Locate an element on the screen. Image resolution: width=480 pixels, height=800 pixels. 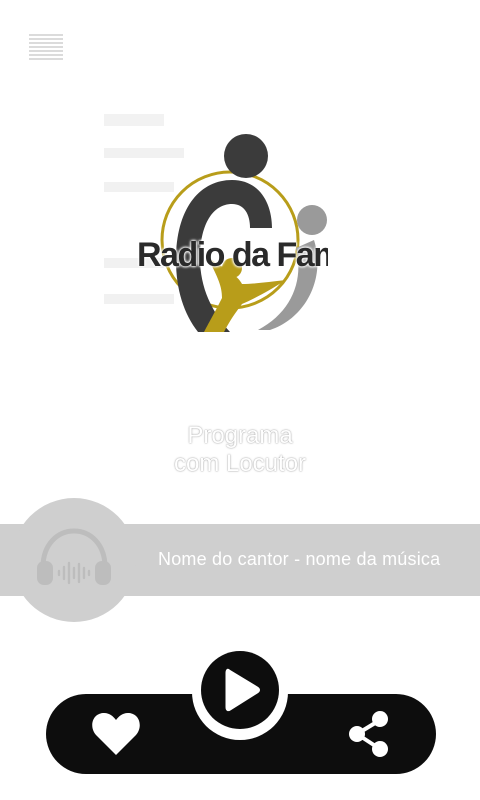
program-title: Programa com Locutor is located at coordinates (240, 450).